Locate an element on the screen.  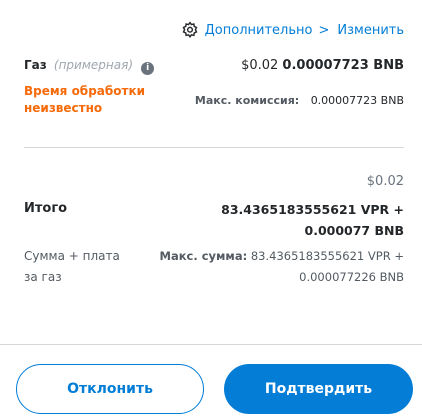
gas-fee-value: $0.02 0.00007723 BNB is located at coordinates (322, 65).